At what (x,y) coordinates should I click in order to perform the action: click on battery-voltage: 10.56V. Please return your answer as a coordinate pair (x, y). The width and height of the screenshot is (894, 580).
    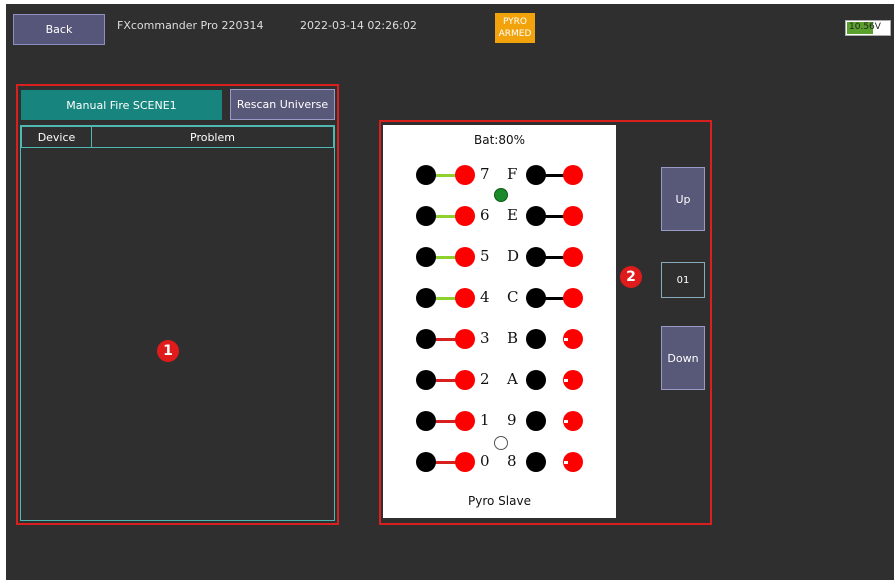
    Looking at the image, I should click on (865, 27).